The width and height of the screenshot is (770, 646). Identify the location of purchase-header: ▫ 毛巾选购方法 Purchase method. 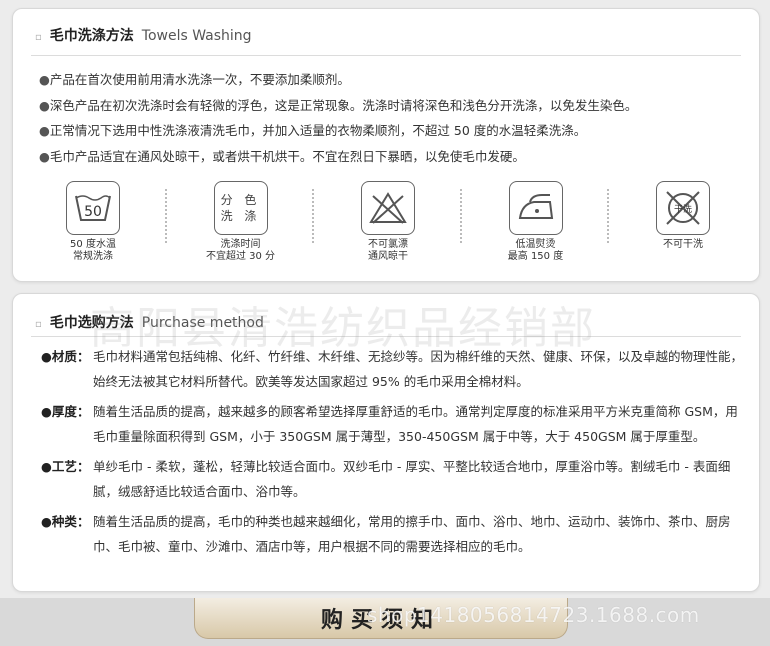
(149, 322).